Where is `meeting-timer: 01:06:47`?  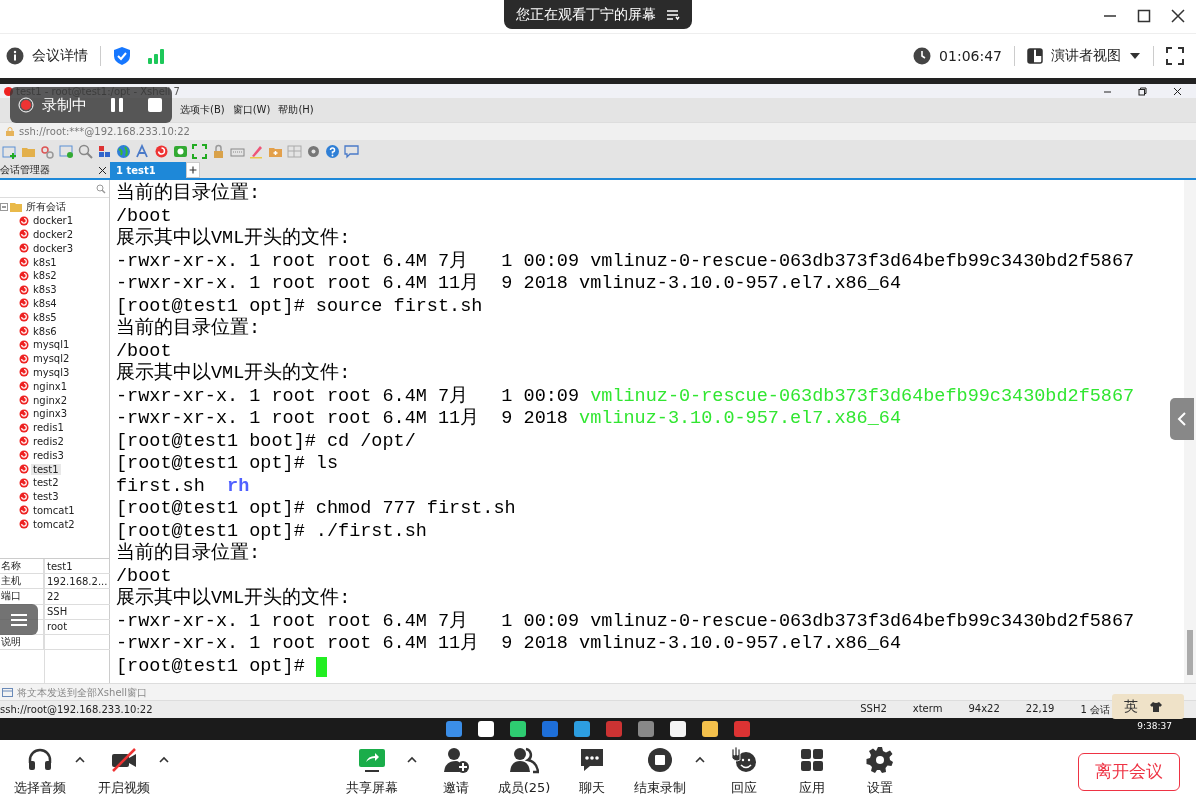
meeting-timer: 01:06:47 is located at coordinates (970, 56).